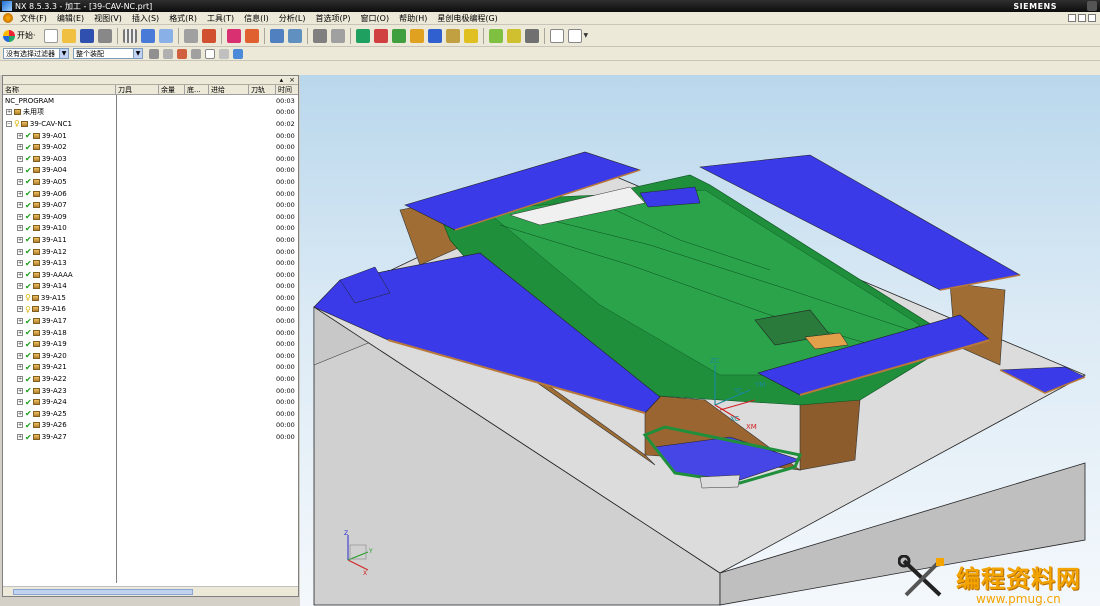 The image size is (1100, 606). What do you see at coordinates (150, 437) in the screenshot?
I see `tree-row-operation: + ✔ 39-A27 00:00` at bounding box center [150, 437].